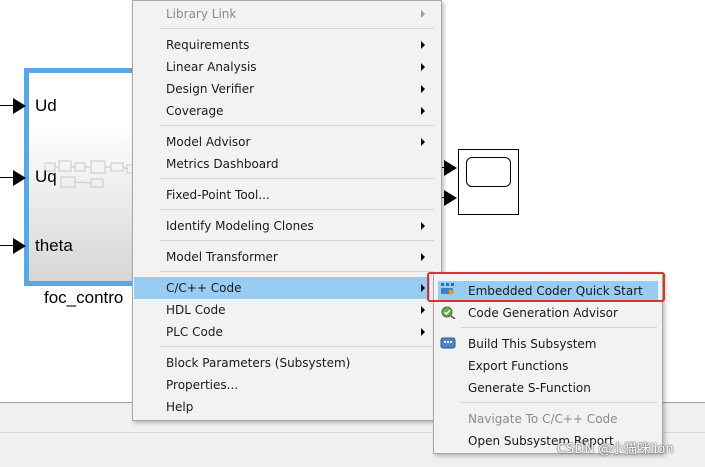 This screenshot has height=467, width=705. Describe the element at coordinates (615, 449) in the screenshot. I see `watermark: CSDN @小猫咪lion` at that location.